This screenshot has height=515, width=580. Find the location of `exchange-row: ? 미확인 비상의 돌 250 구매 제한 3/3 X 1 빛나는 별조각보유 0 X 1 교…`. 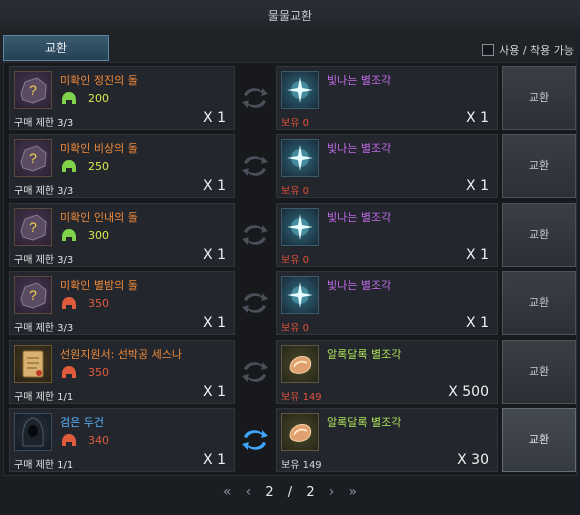

exchange-row: ? 미확인 비상의 돌 250 구매 제한 3/3 X 1 빛나는 별조각보유 0 X 1 교… is located at coordinates (294, 166).